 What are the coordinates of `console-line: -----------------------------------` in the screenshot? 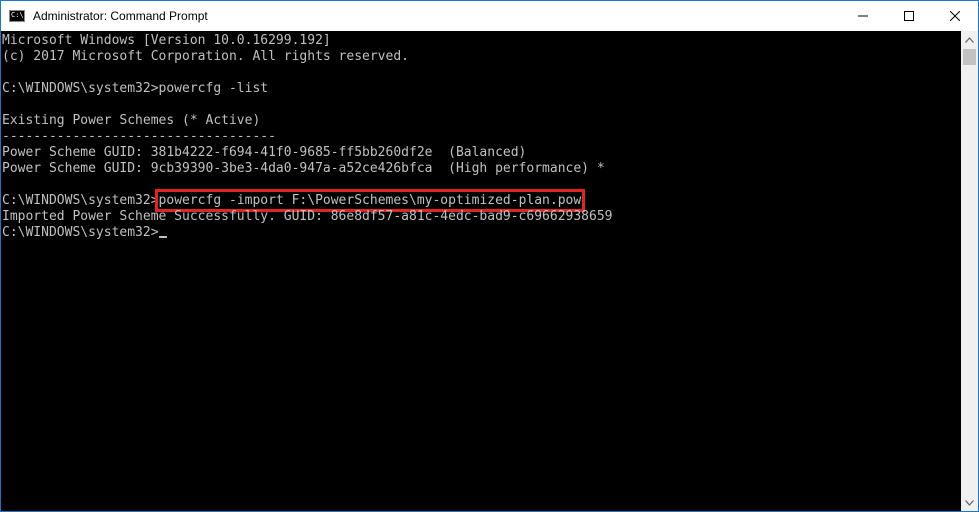 It's located at (139, 136).